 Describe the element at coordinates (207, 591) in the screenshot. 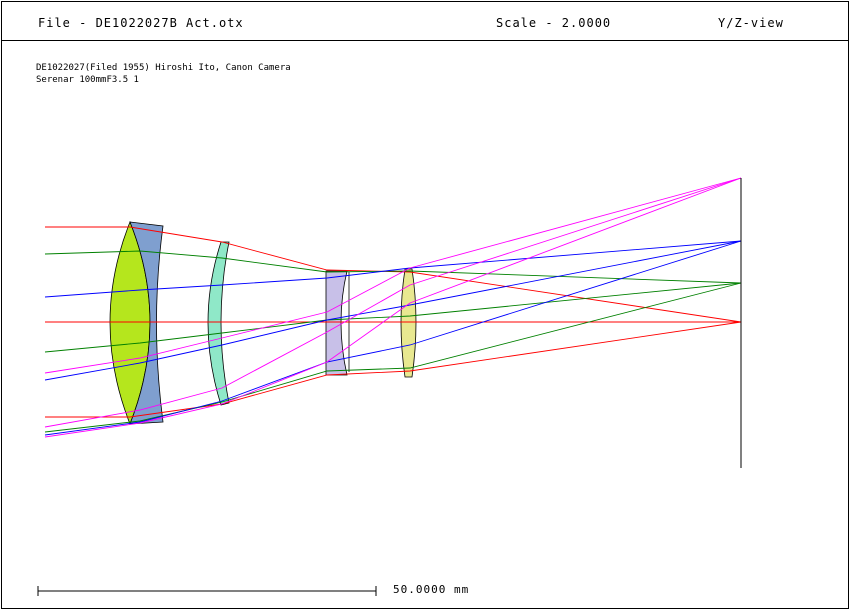

I see `scale-bar` at that location.